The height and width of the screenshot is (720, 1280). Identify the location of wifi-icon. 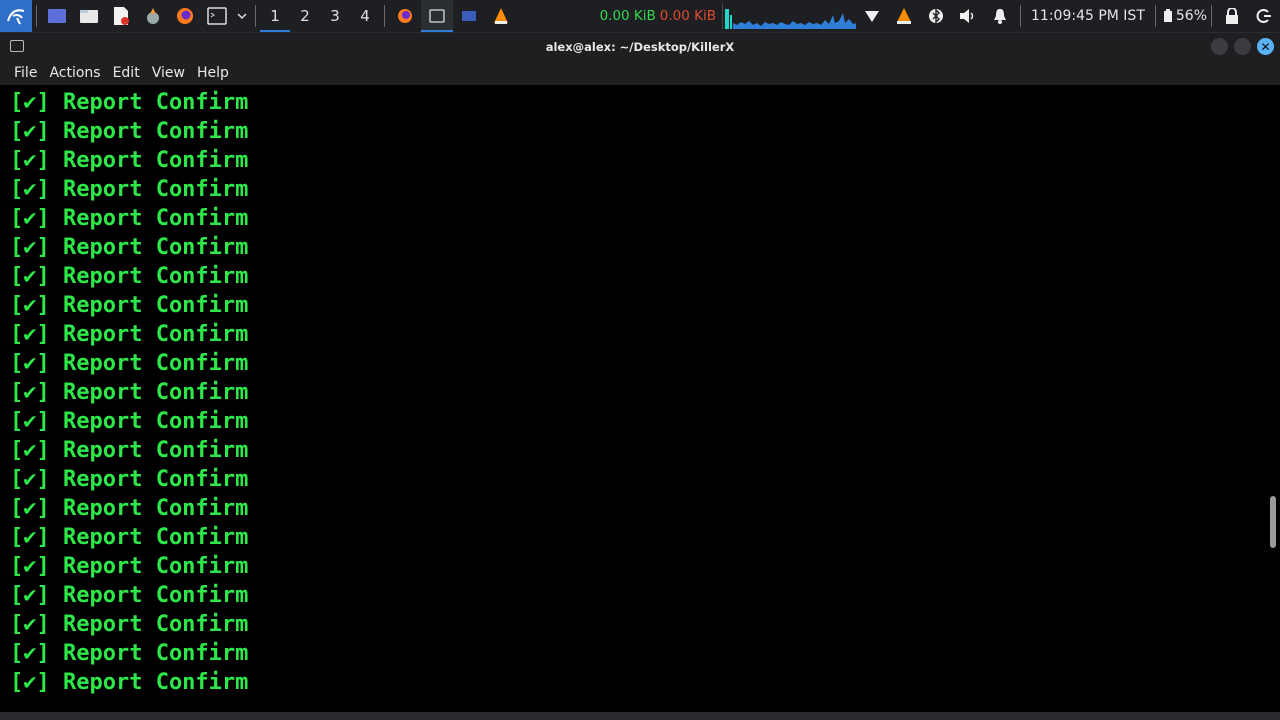
(872, 16).